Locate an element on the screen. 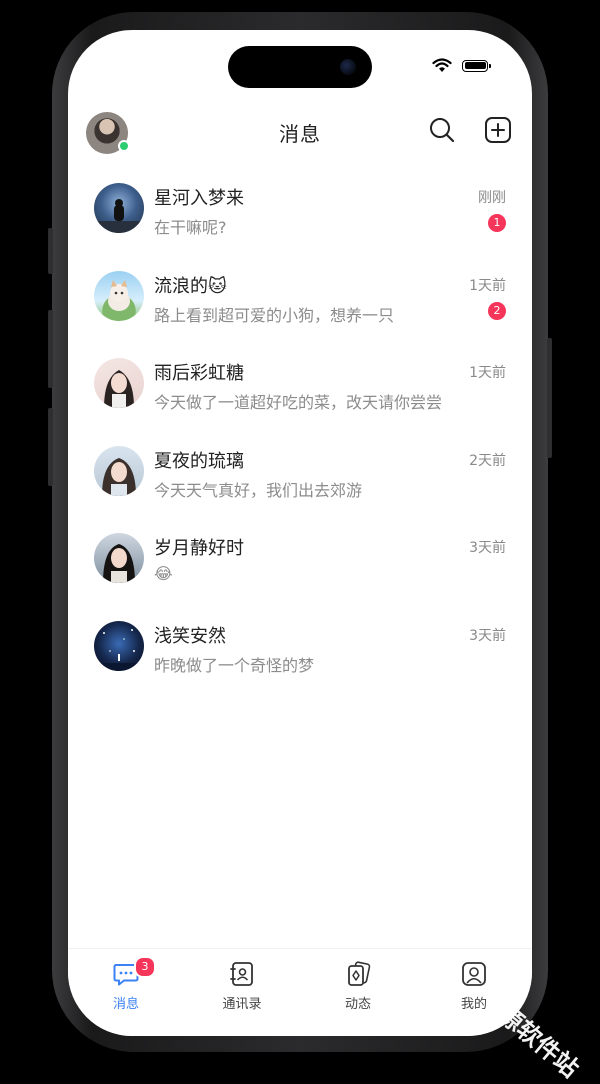 The image size is (600, 1084). chat-item: 岁月静好时 3天前 😂 is located at coordinates (300, 568).